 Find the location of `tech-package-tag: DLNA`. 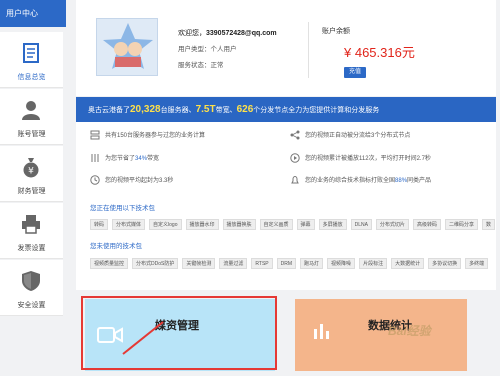

tech-package-tag: DLNA is located at coordinates (361, 224).